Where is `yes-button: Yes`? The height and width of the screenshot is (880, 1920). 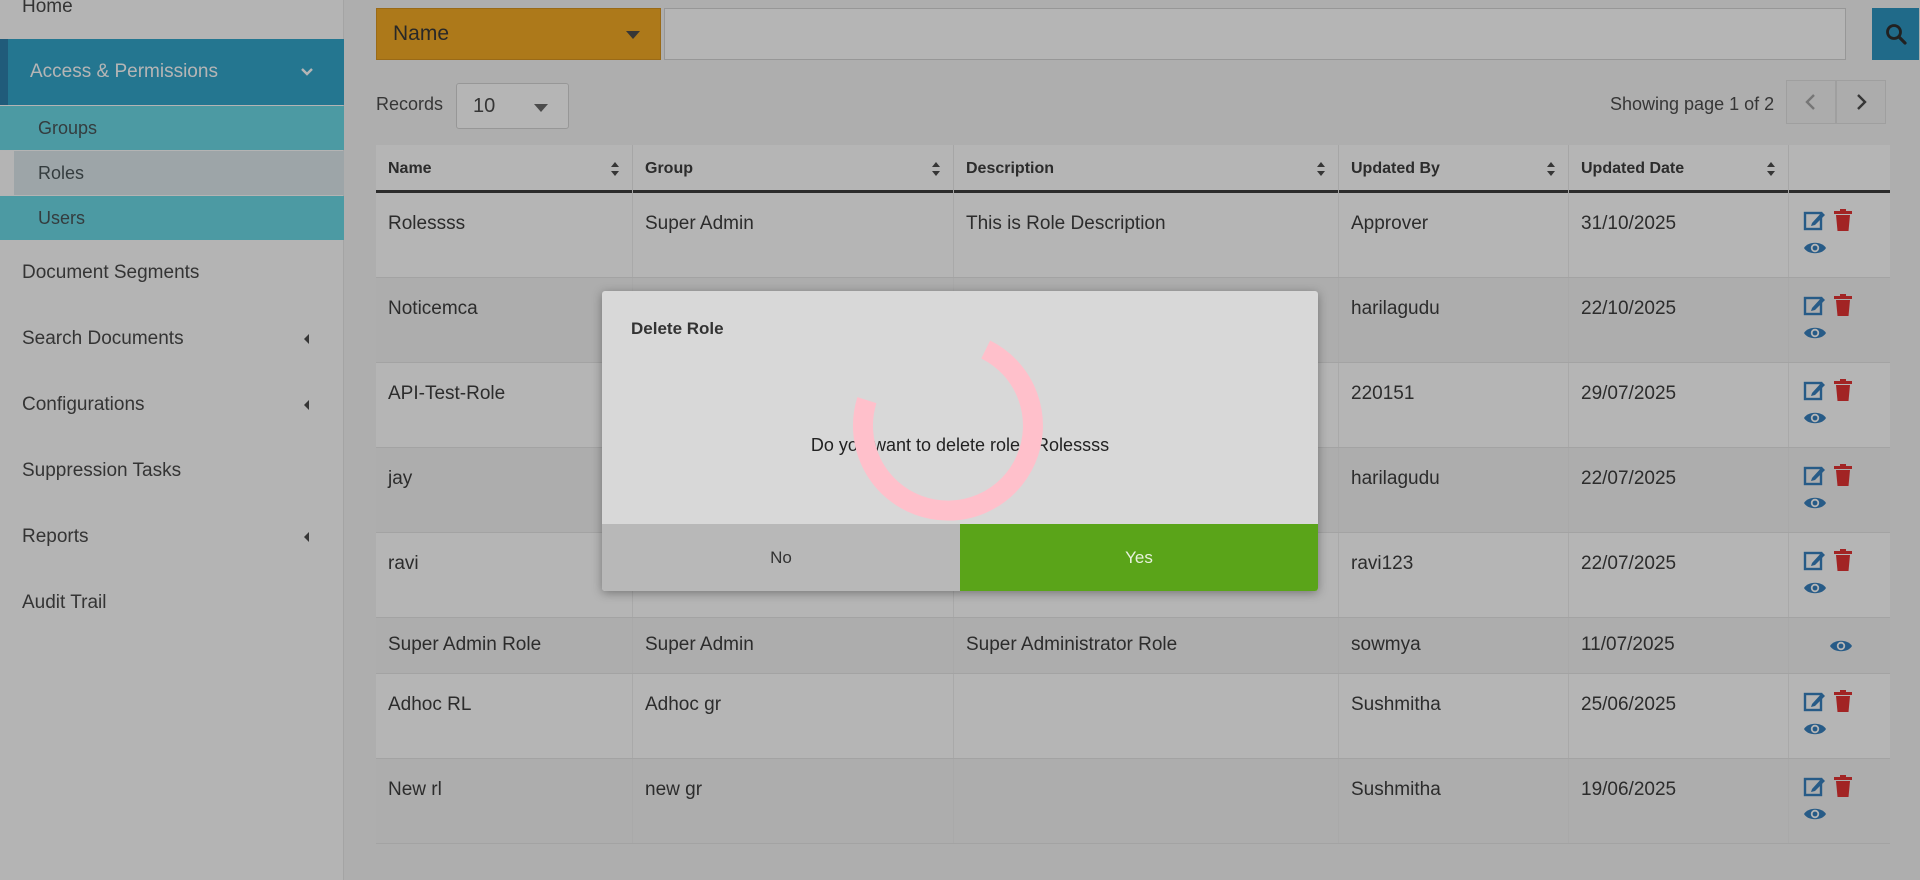 yes-button: Yes is located at coordinates (1139, 557).